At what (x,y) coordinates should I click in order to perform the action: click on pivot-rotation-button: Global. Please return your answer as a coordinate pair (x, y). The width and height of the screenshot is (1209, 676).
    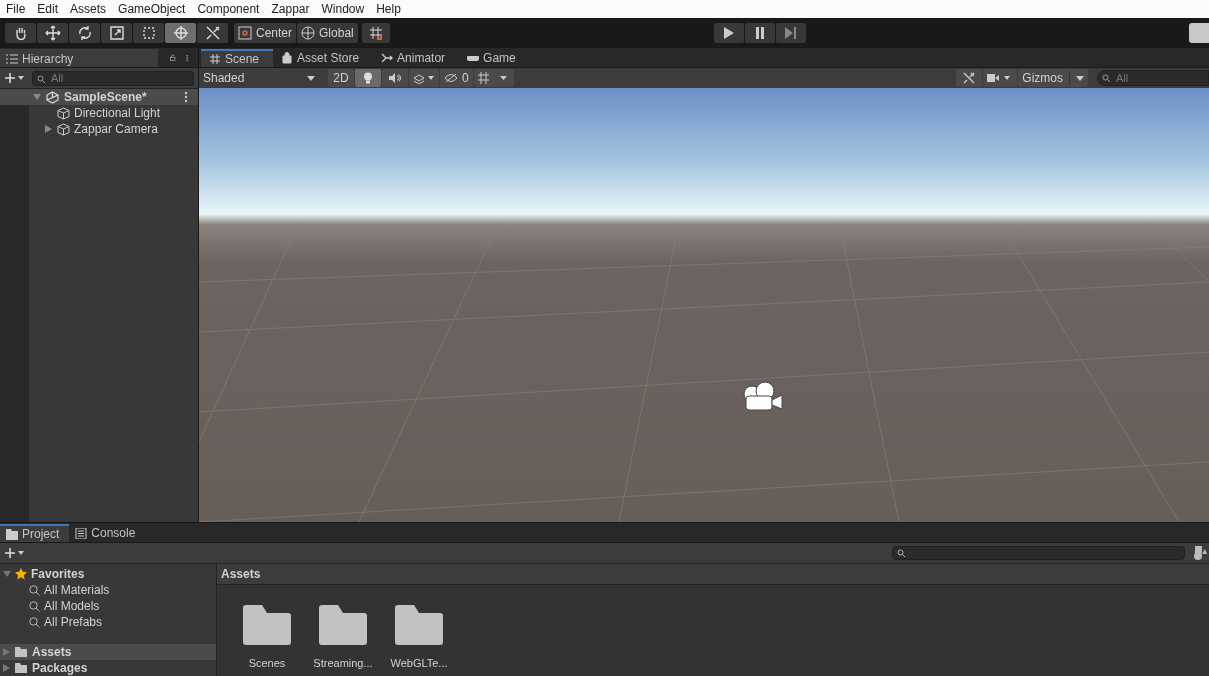
    Looking at the image, I should click on (327, 33).